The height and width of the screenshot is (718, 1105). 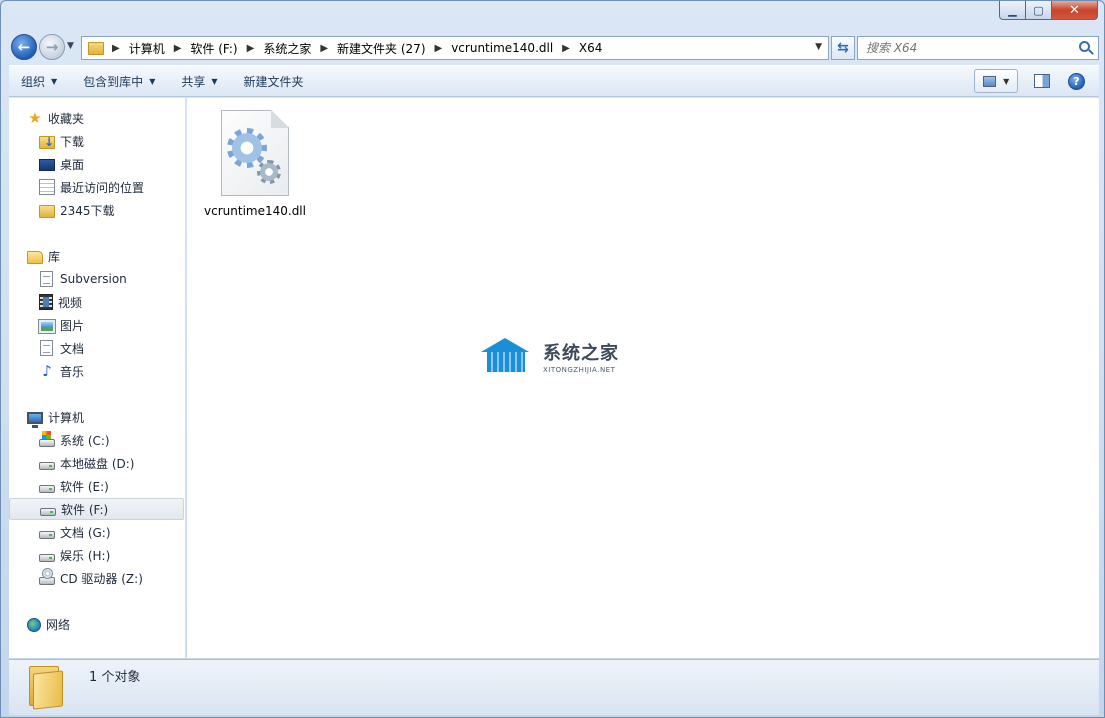 I want to click on breadcrumb-xitongzhijia: 系统之家, so click(x=287, y=48).